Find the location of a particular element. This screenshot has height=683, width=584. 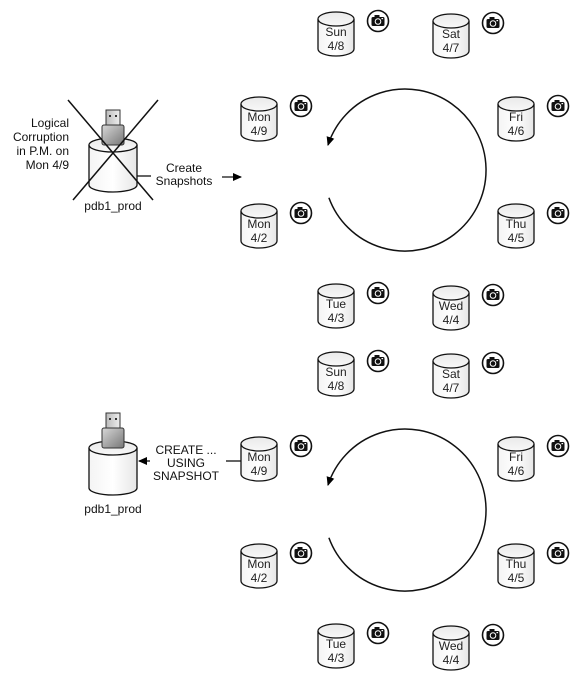

action-label-line: USING is located at coordinates (186, 463).